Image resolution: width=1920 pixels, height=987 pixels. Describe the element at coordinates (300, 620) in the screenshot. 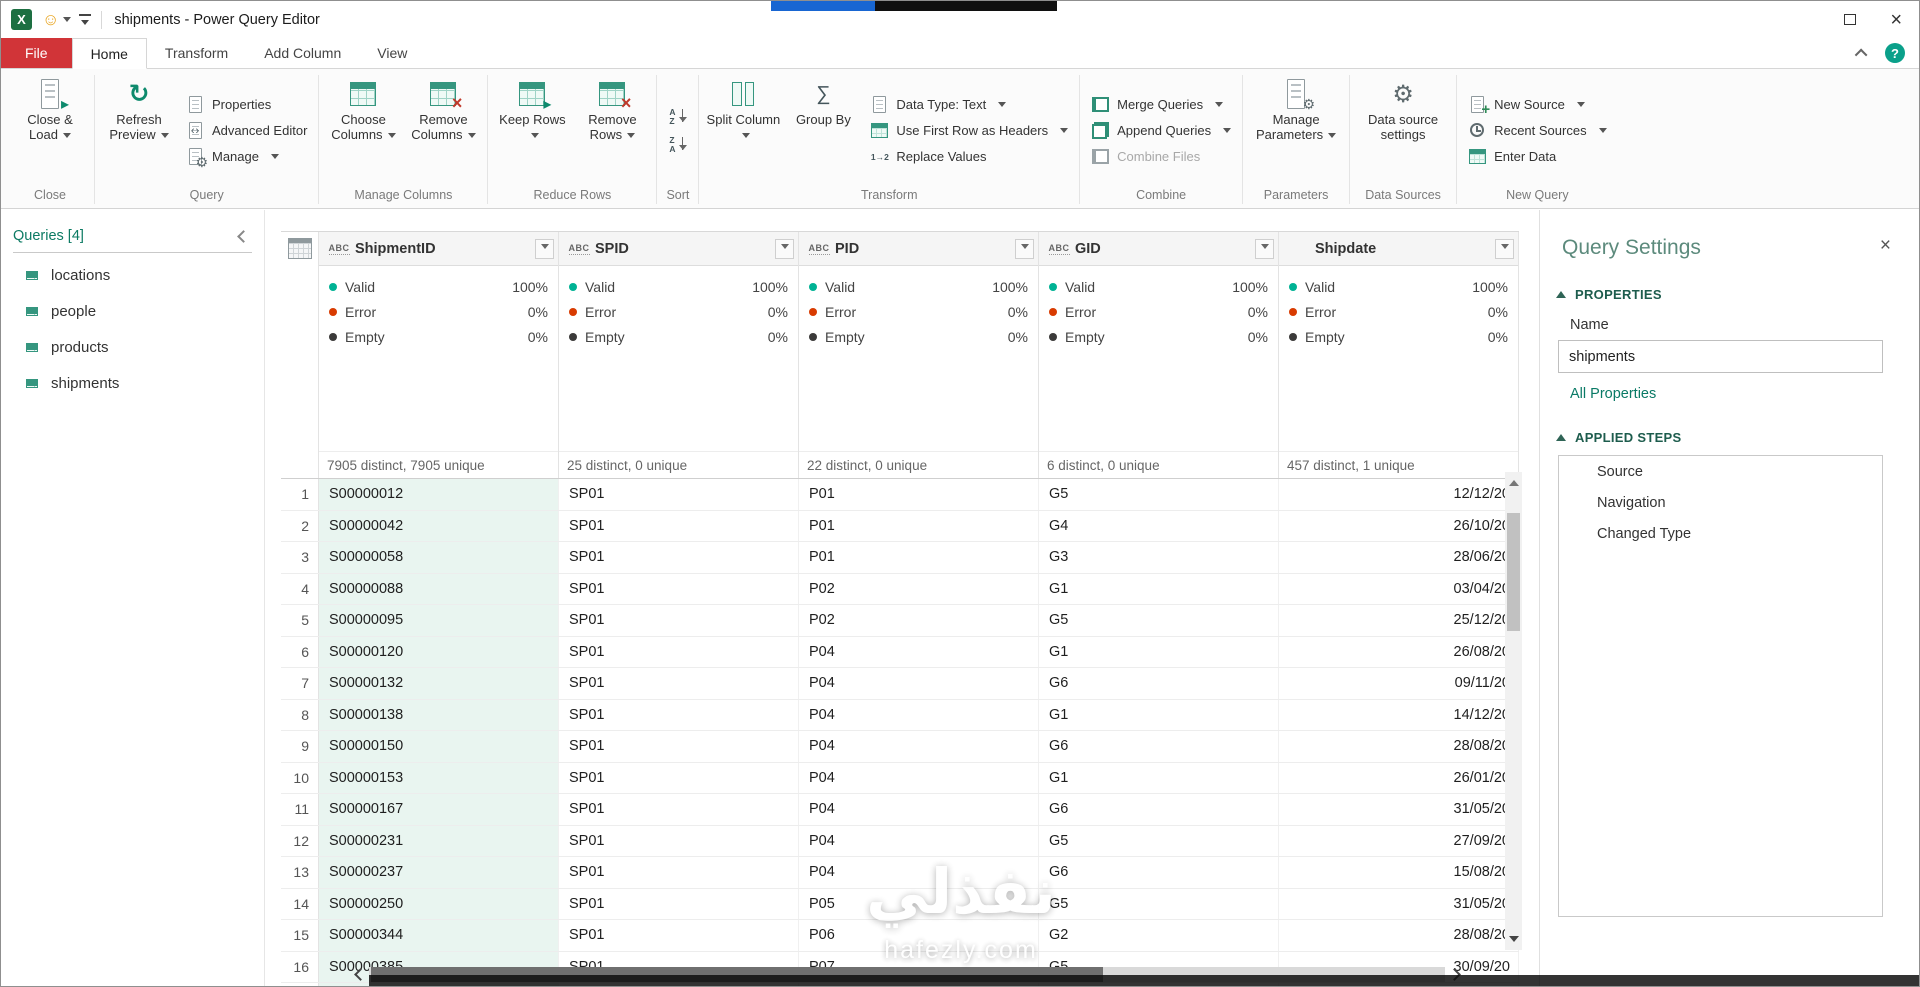

I see `row-number: 5` at that location.